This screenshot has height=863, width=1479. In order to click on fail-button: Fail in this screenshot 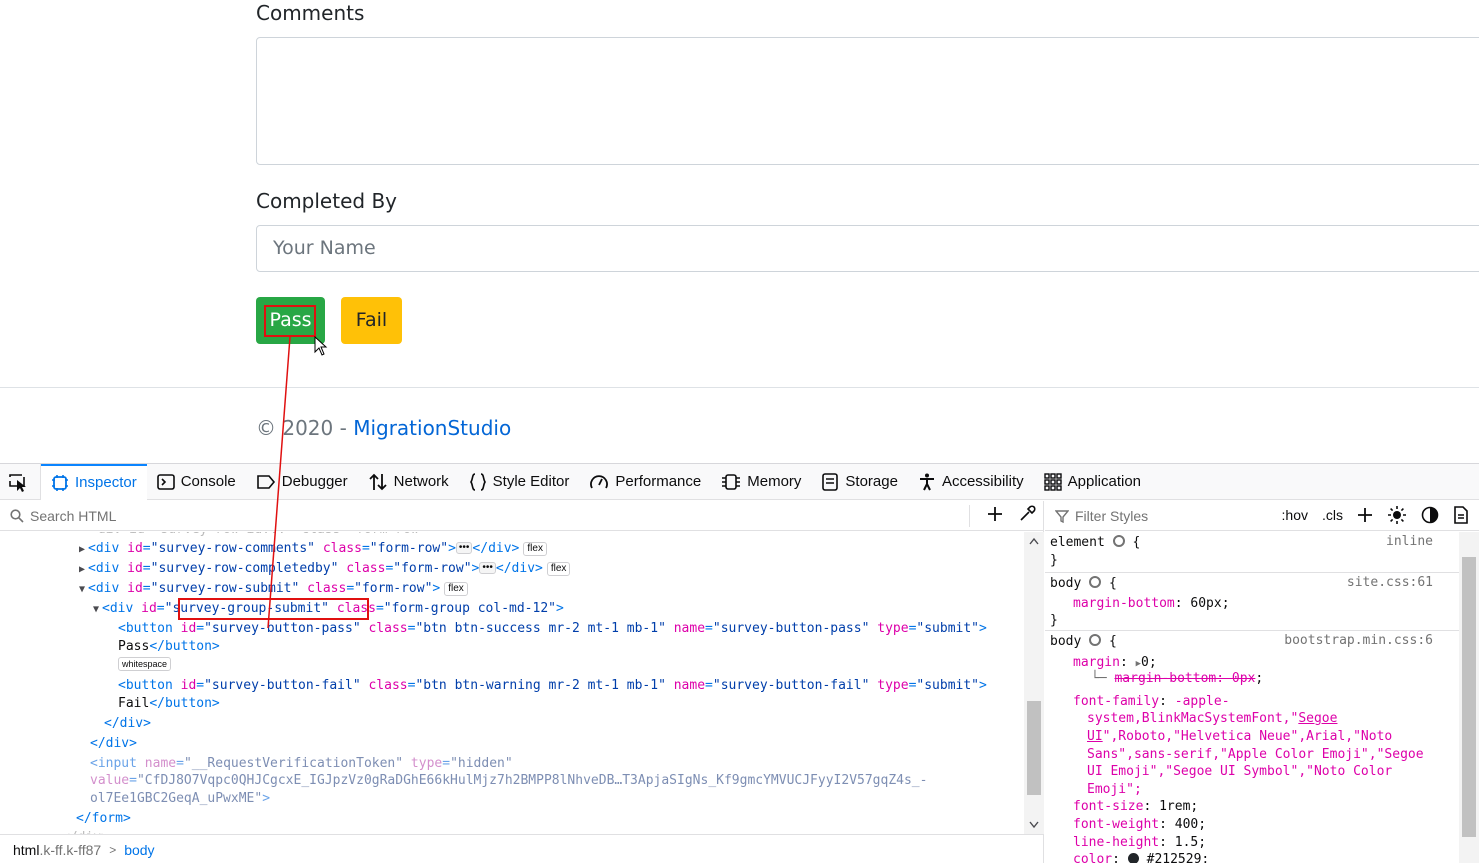, I will do `click(371, 320)`.